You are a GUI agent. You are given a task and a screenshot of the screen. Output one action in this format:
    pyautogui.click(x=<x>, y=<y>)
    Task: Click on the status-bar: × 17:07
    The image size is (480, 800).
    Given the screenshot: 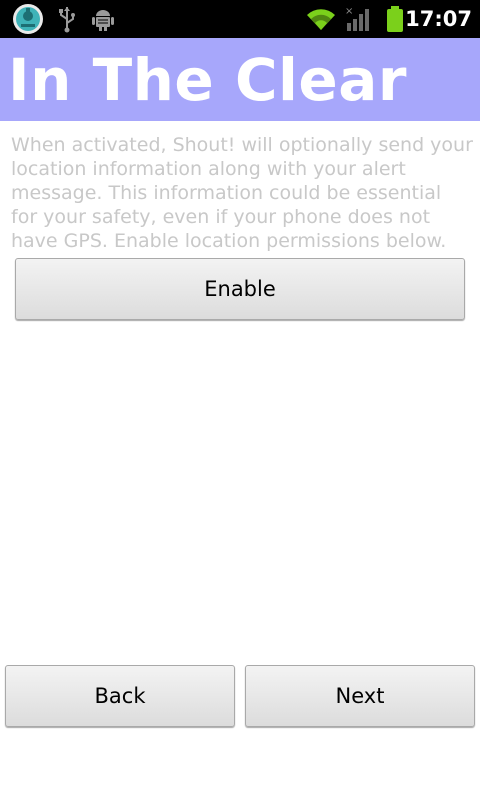 What is the action you would take?
    pyautogui.click(x=240, y=19)
    